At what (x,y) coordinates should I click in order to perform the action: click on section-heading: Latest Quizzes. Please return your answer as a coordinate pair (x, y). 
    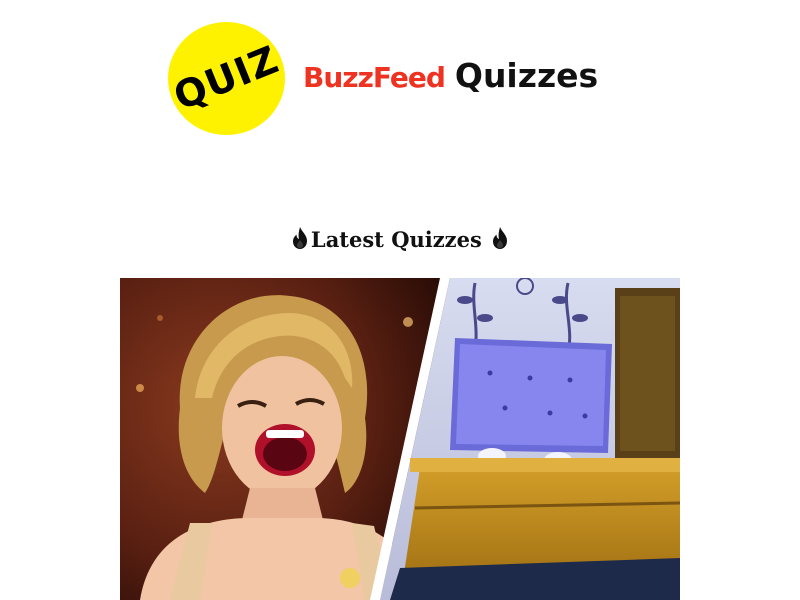
    Looking at the image, I should click on (400, 239).